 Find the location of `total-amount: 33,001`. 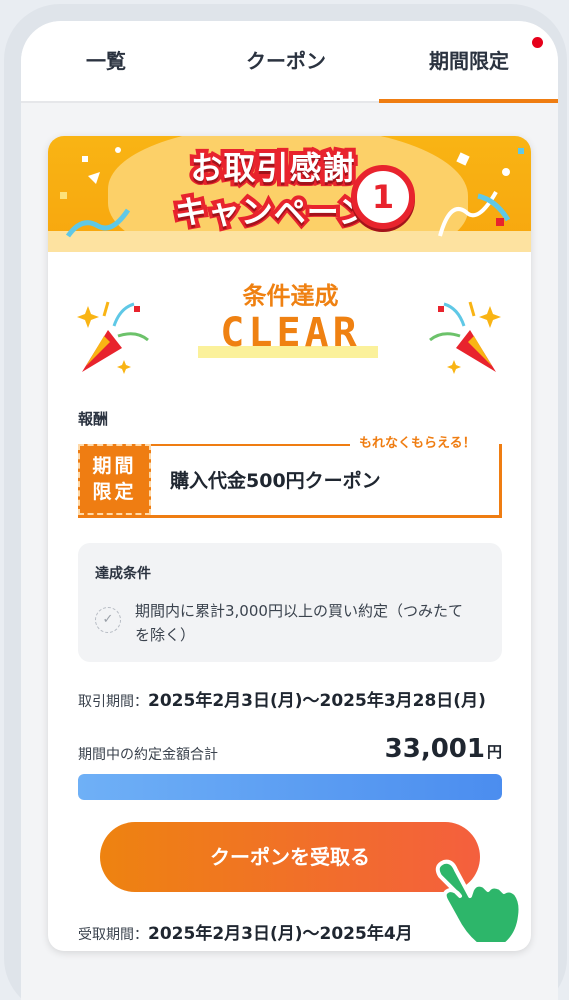

total-amount: 33,001 is located at coordinates (434, 749).